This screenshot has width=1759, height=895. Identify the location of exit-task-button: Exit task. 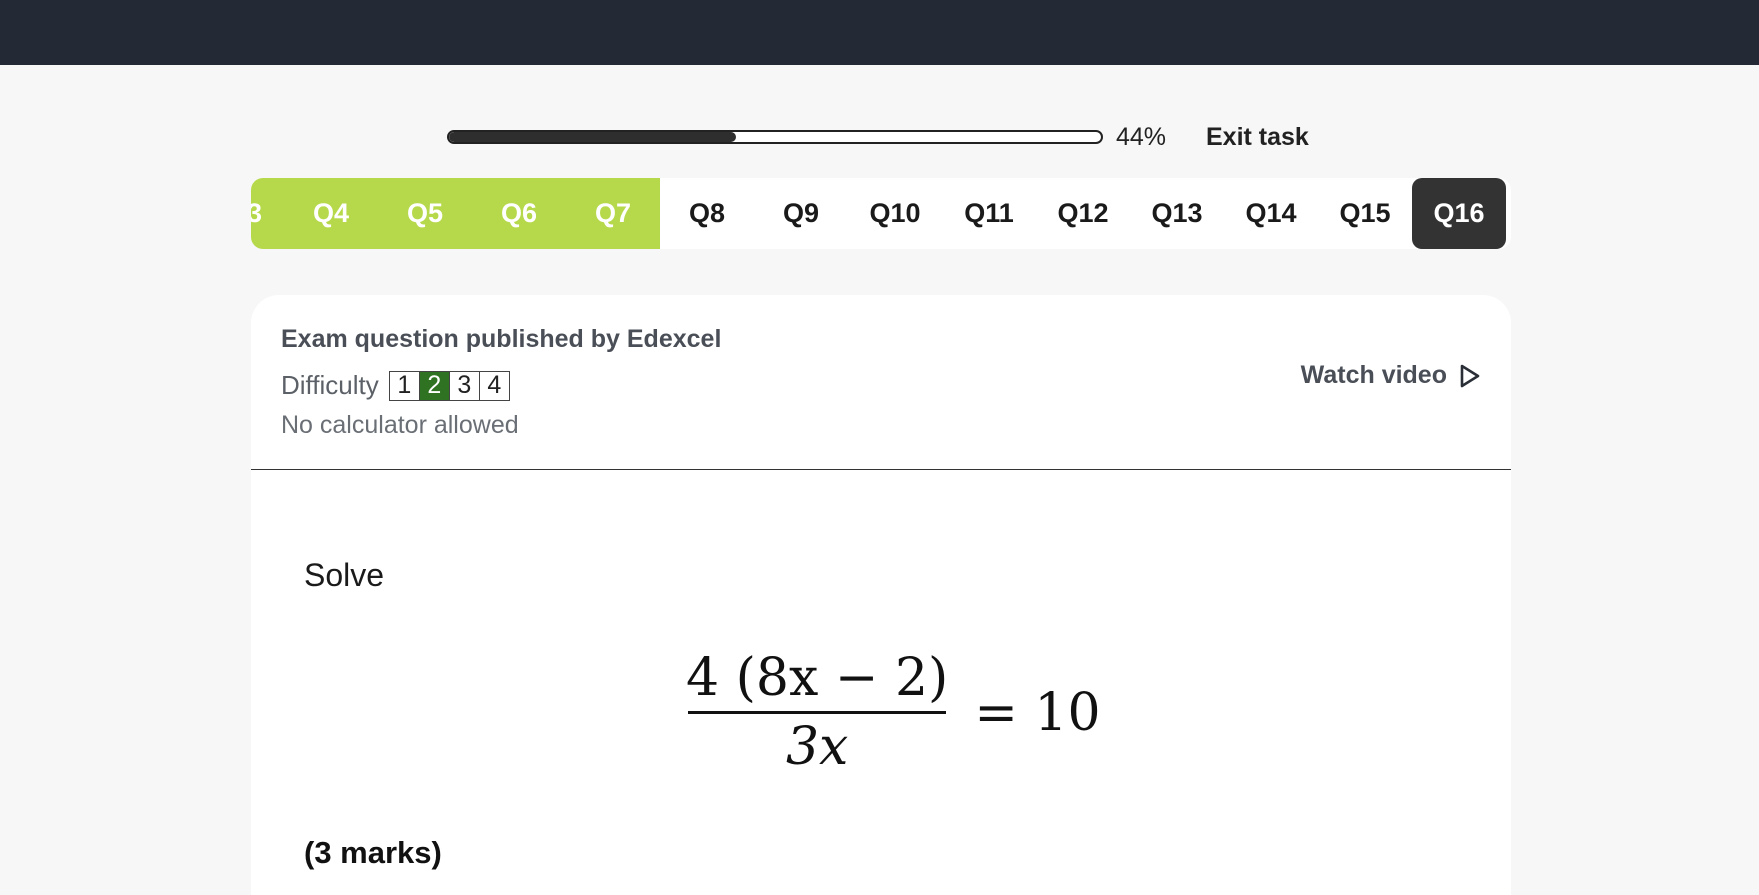
(1257, 137).